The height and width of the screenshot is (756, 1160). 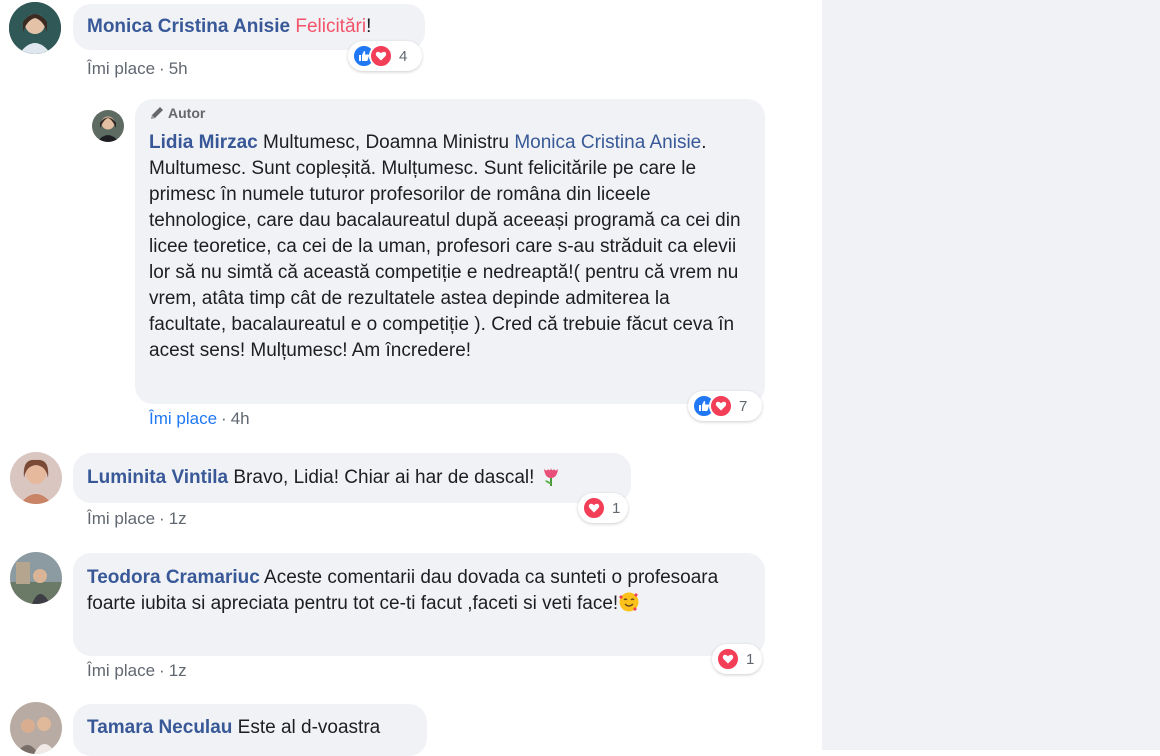 I want to click on author-name: Luminita Vintila, so click(x=157, y=477).